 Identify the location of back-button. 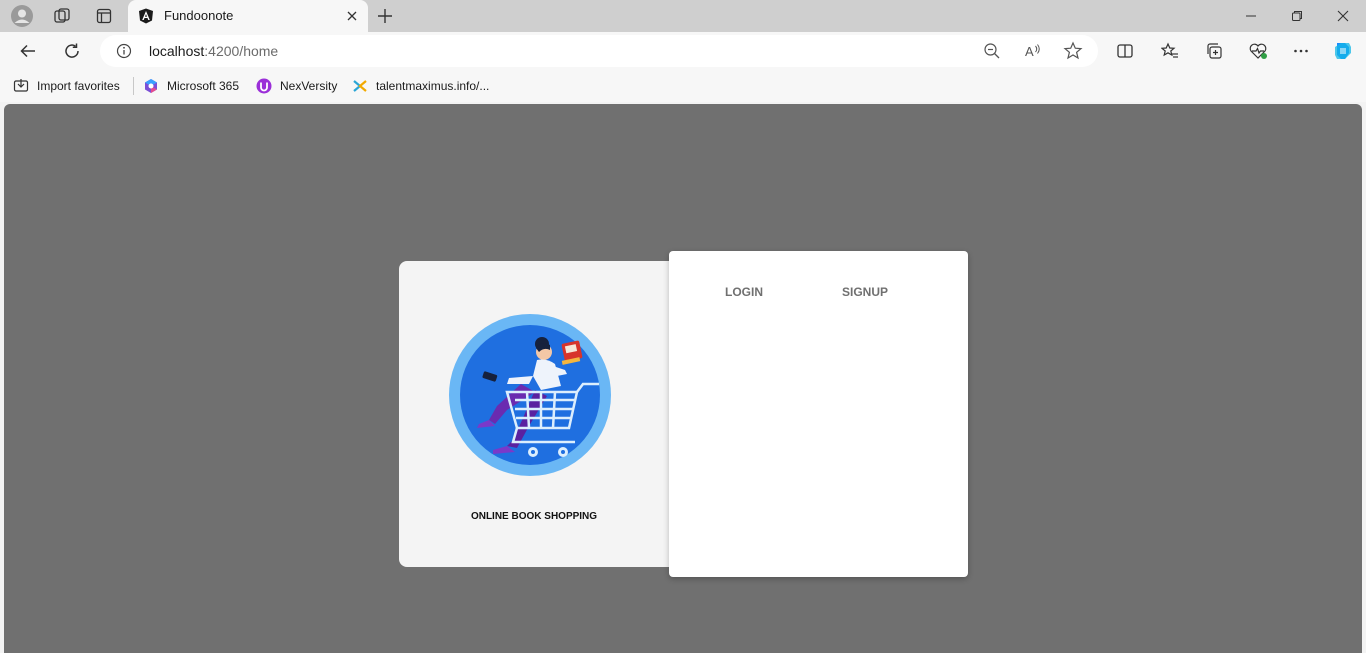
(28, 51).